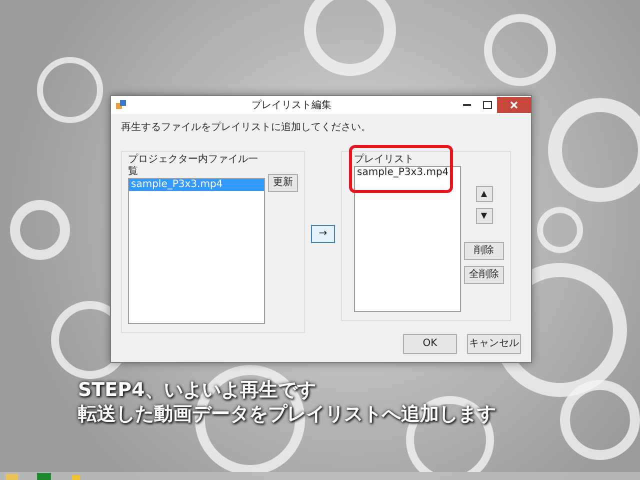 The height and width of the screenshot is (480, 640). Describe the element at coordinates (193, 166) in the screenshot. I see `group-label: プロジェクター内ファイル一覧` at that location.